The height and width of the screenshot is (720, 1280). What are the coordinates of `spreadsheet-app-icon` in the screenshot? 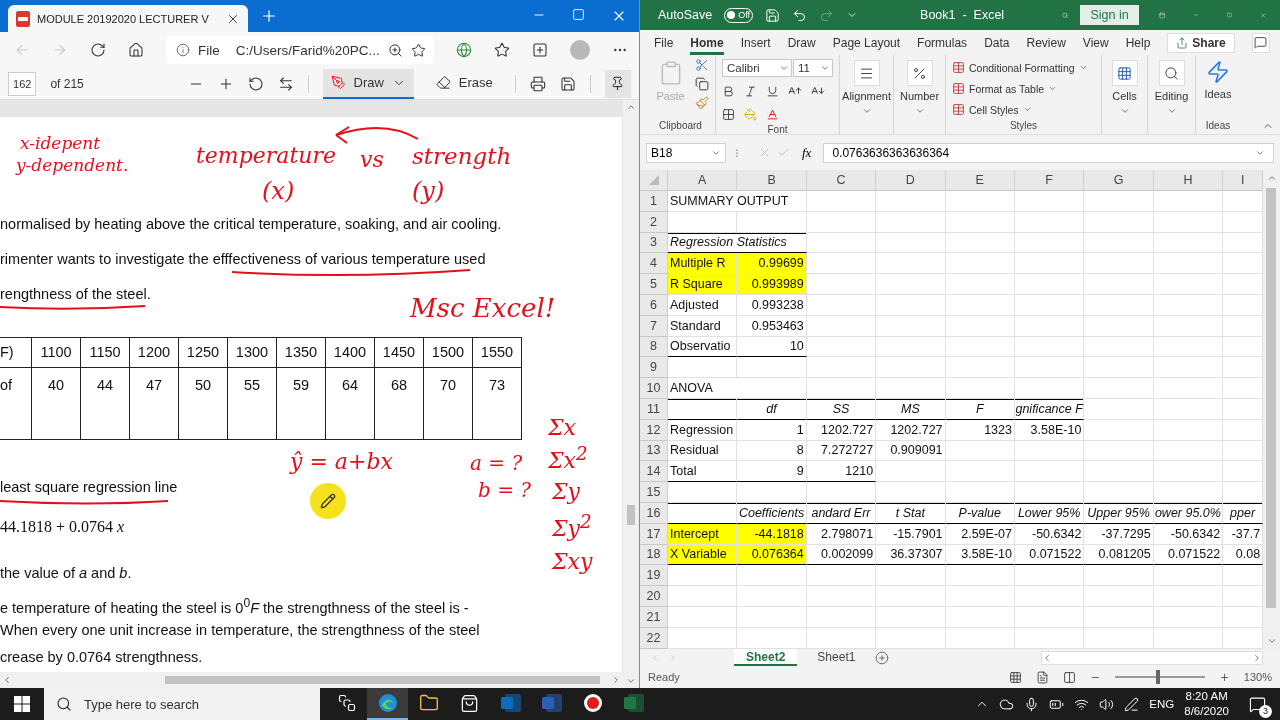 It's located at (633, 703).